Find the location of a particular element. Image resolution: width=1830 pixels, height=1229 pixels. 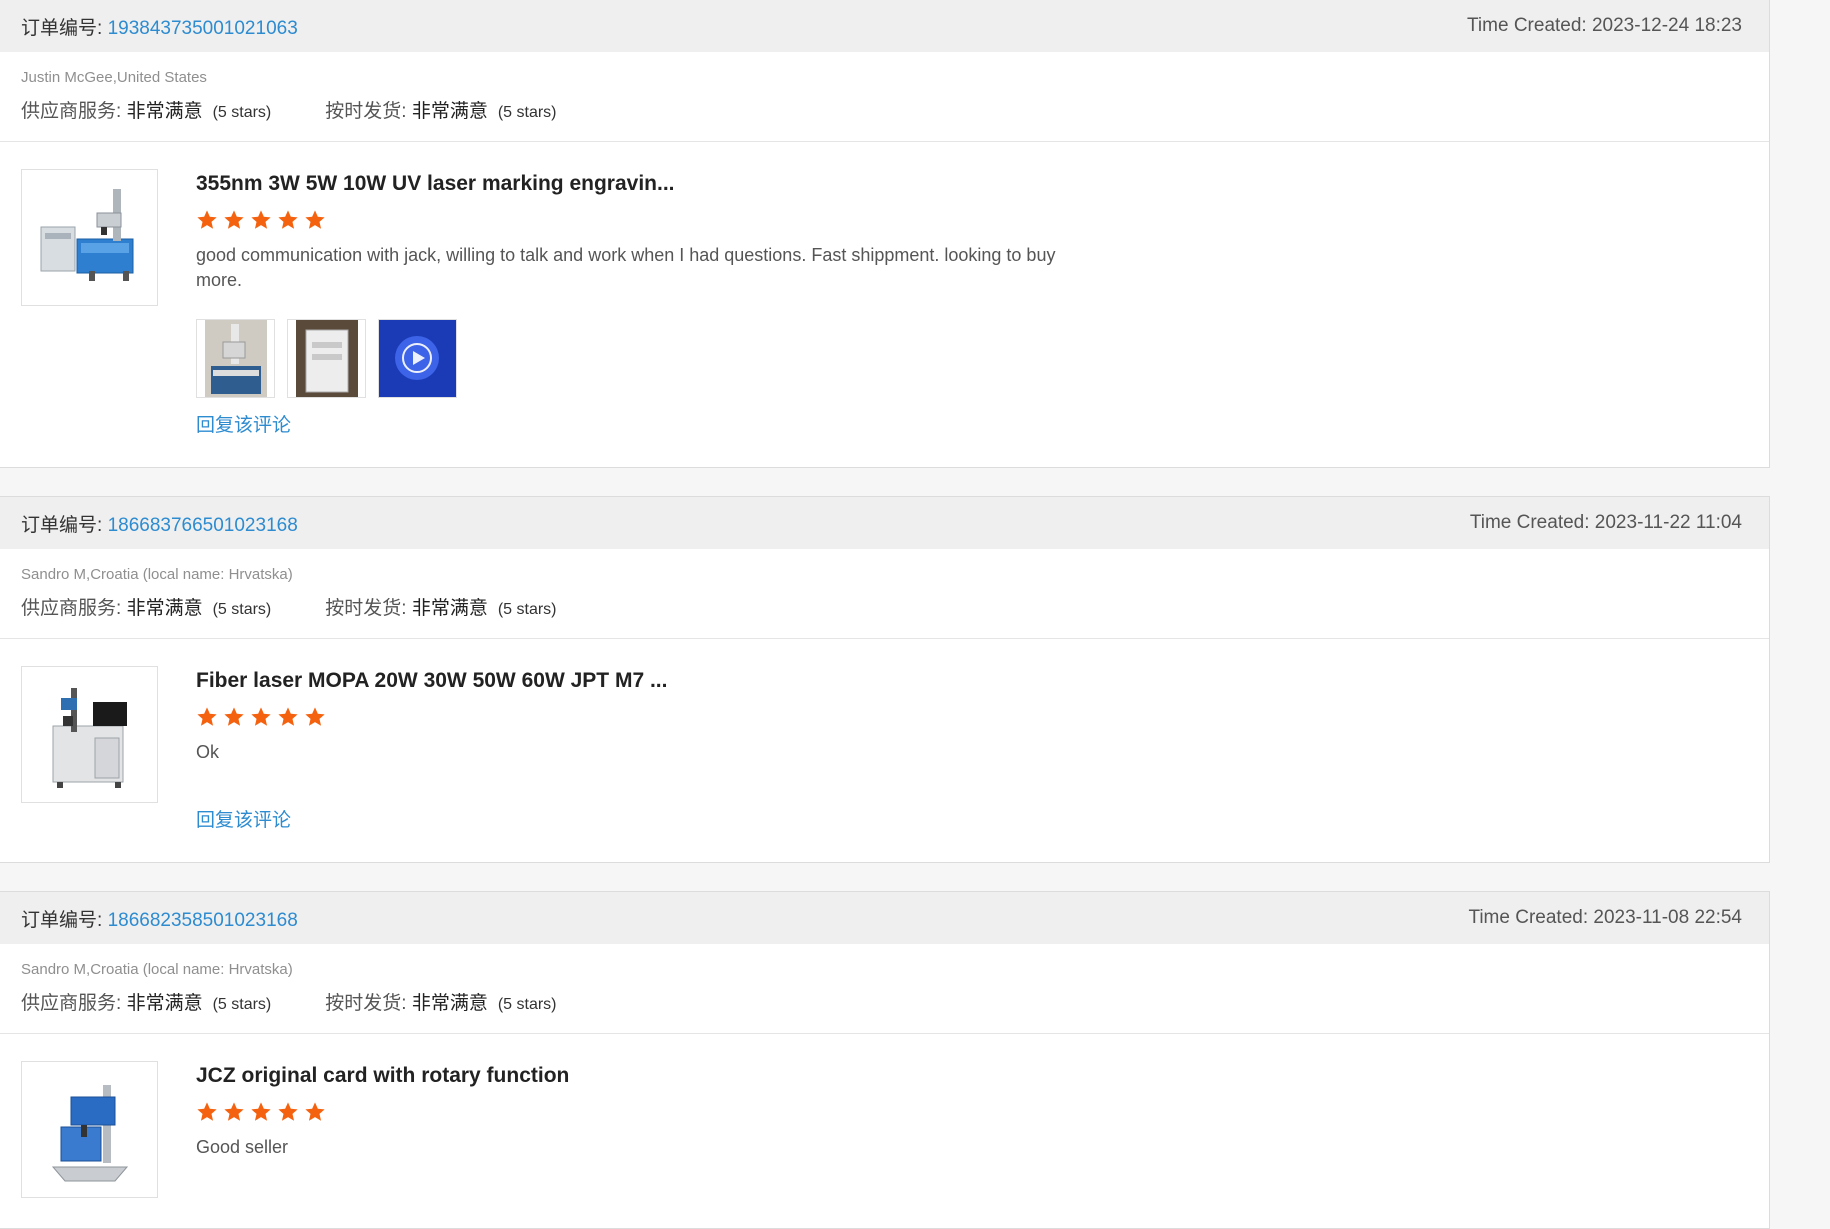

product-title: JCZ original card with rotary function is located at coordinates (641, 1076).